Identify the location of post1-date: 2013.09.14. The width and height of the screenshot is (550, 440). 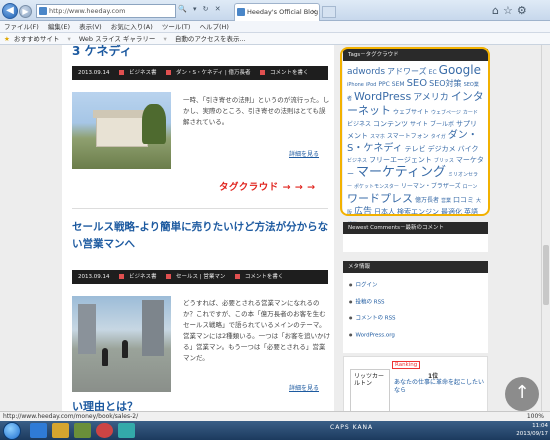
(94, 73).